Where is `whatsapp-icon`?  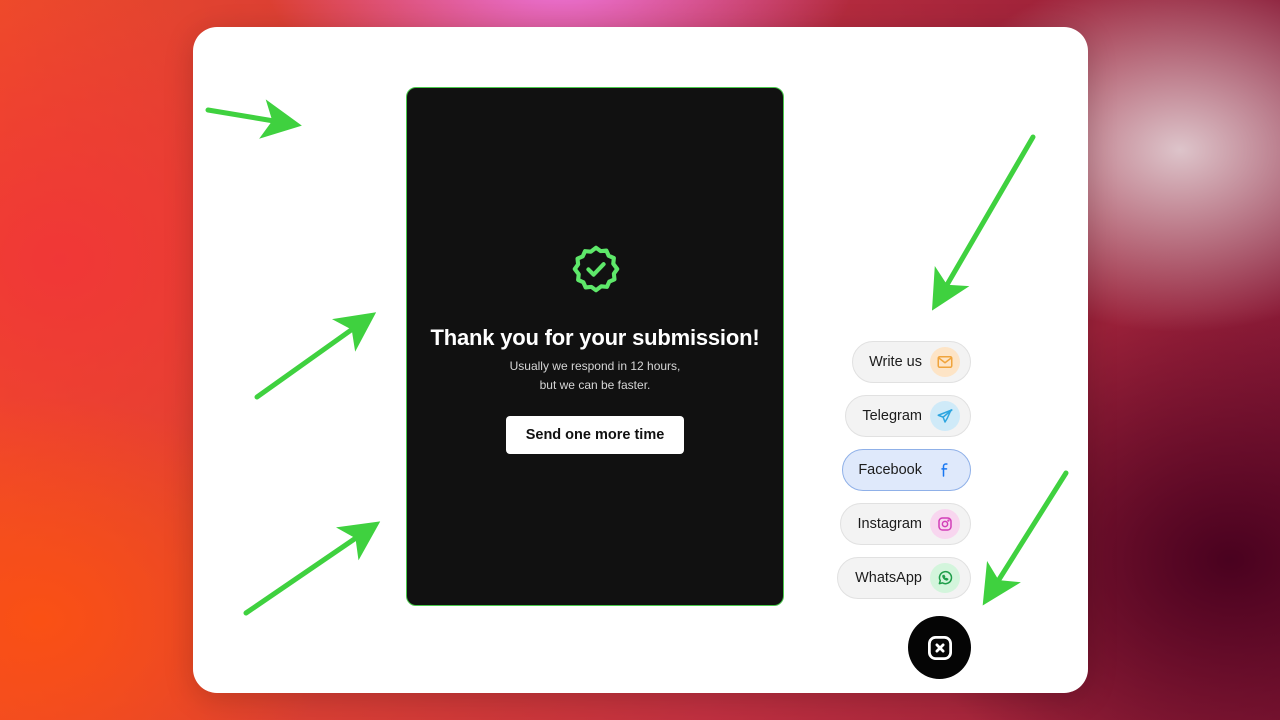
whatsapp-icon is located at coordinates (945, 578).